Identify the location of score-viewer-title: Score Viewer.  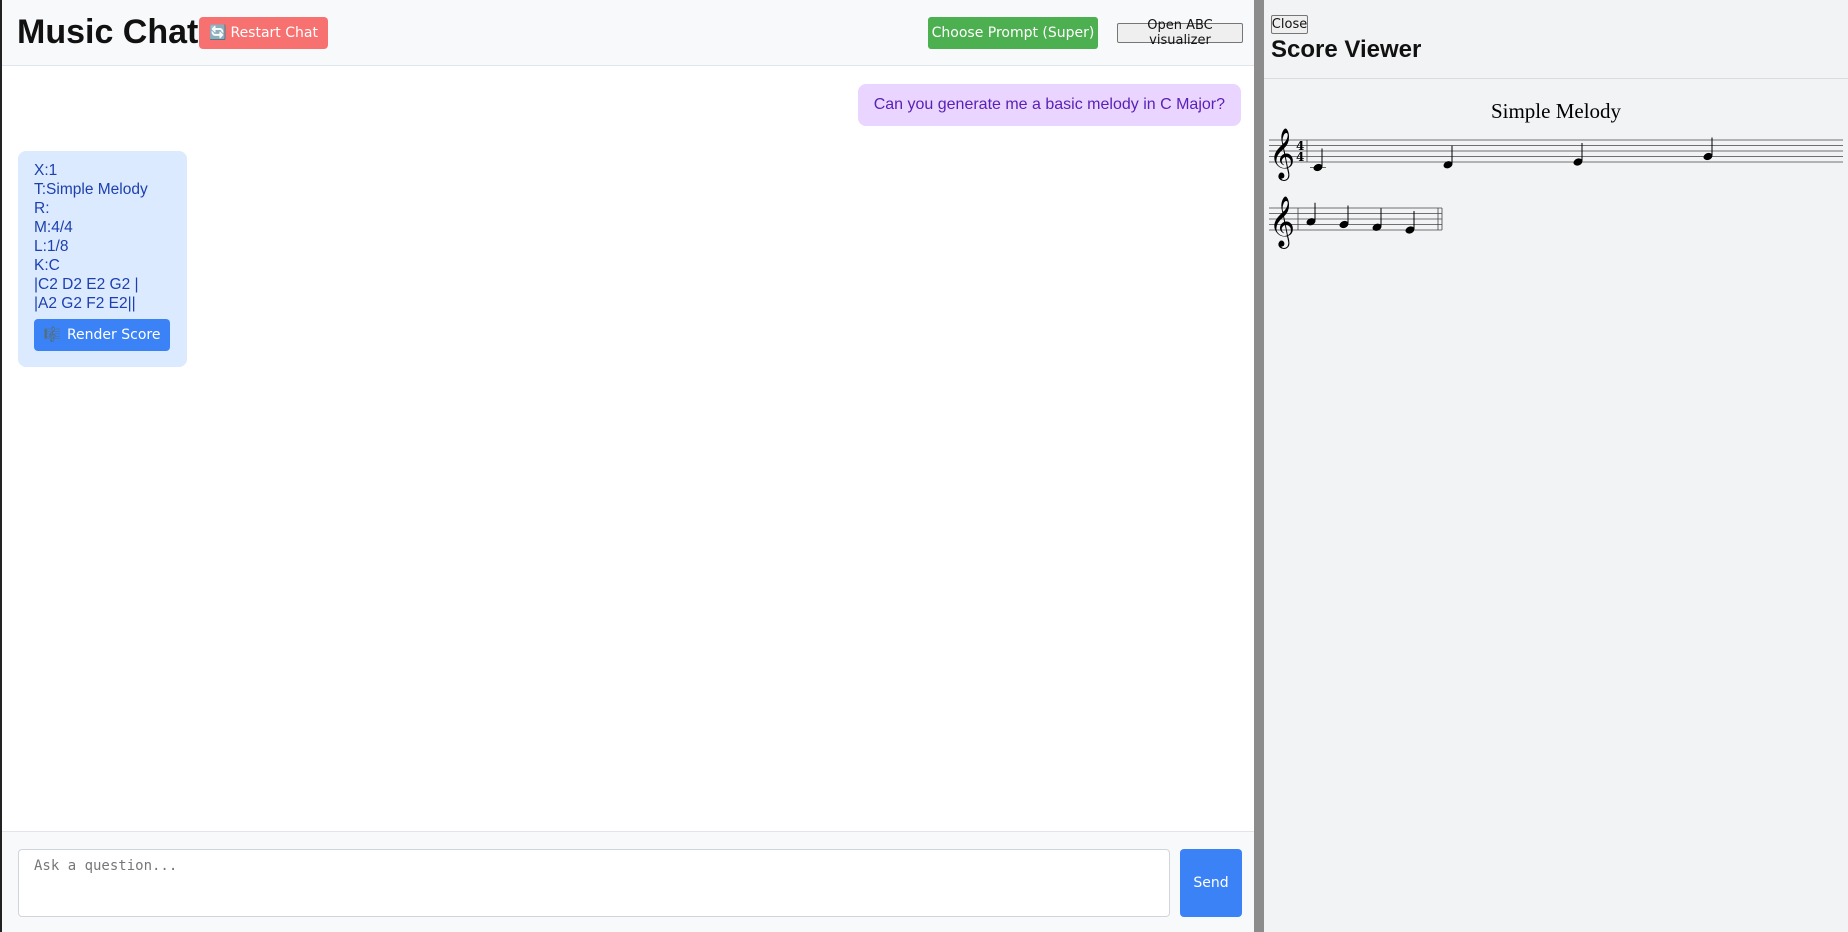
(1346, 49).